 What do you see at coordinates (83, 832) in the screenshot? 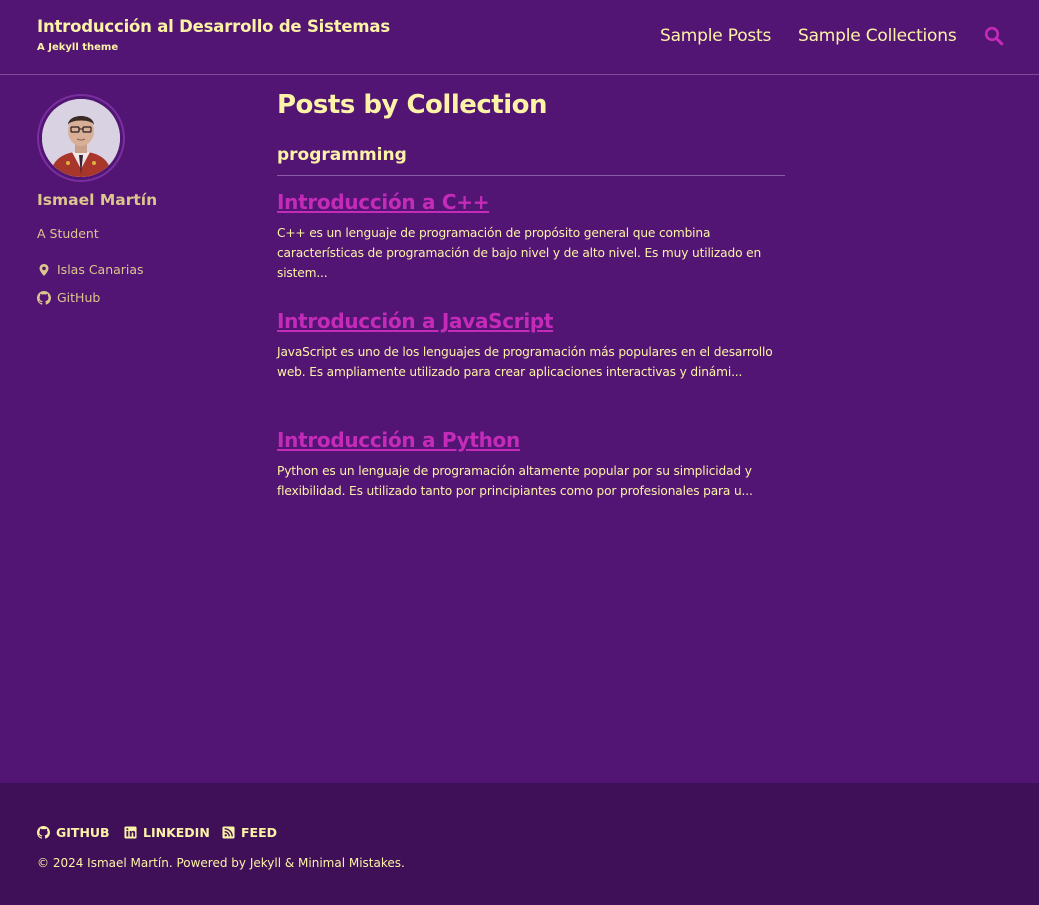
I see `footer-github-label: GITHUB` at bounding box center [83, 832].